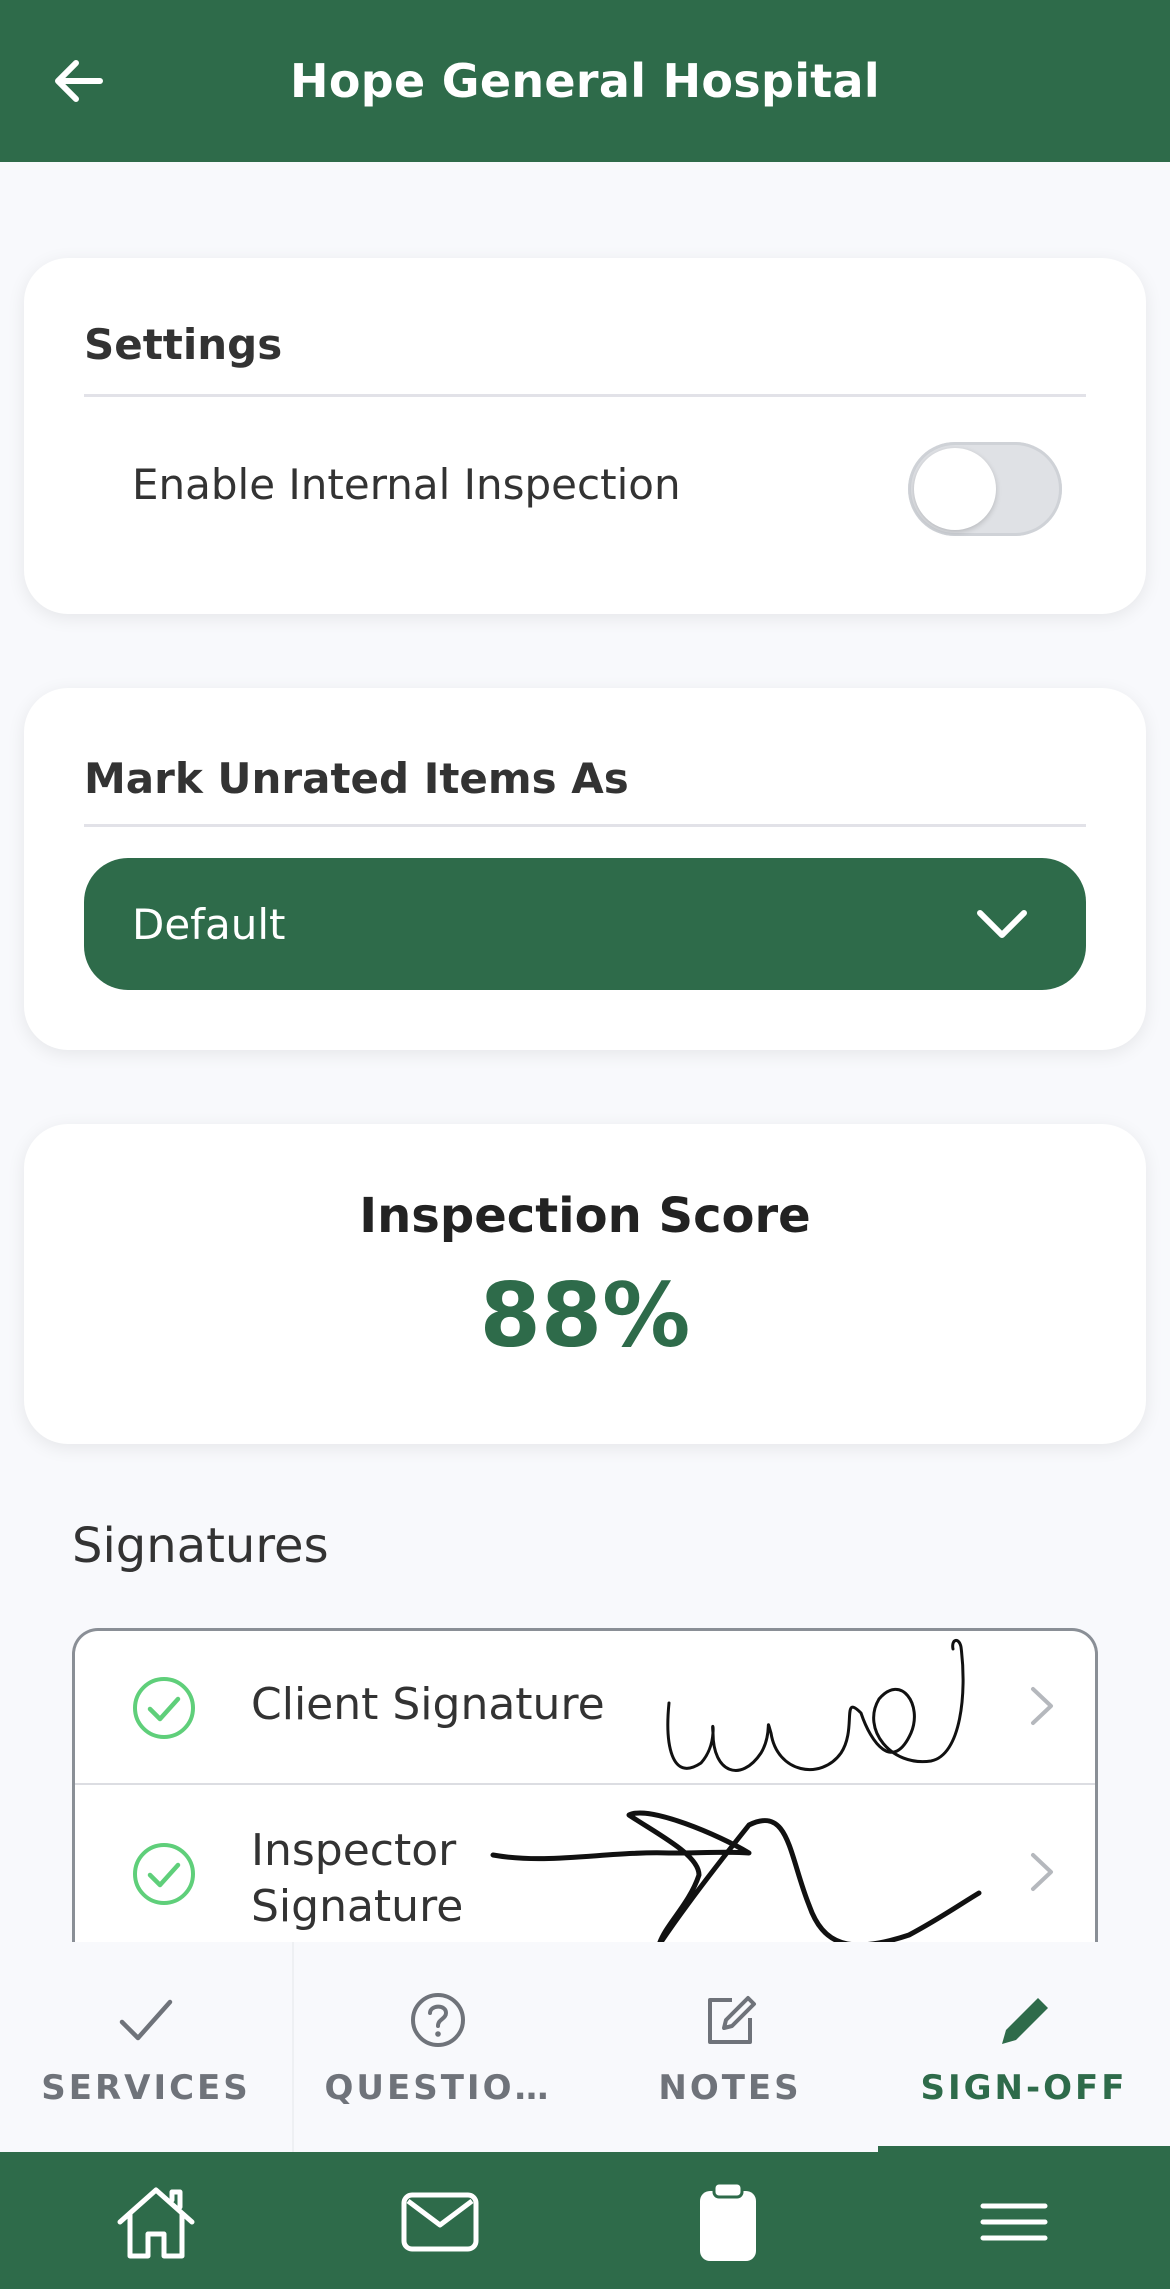 This screenshot has width=1170, height=2289. Describe the element at coordinates (1024, 2047) in the screenshot. I see `tab-sign-off: SIGN-OFF` at that location.